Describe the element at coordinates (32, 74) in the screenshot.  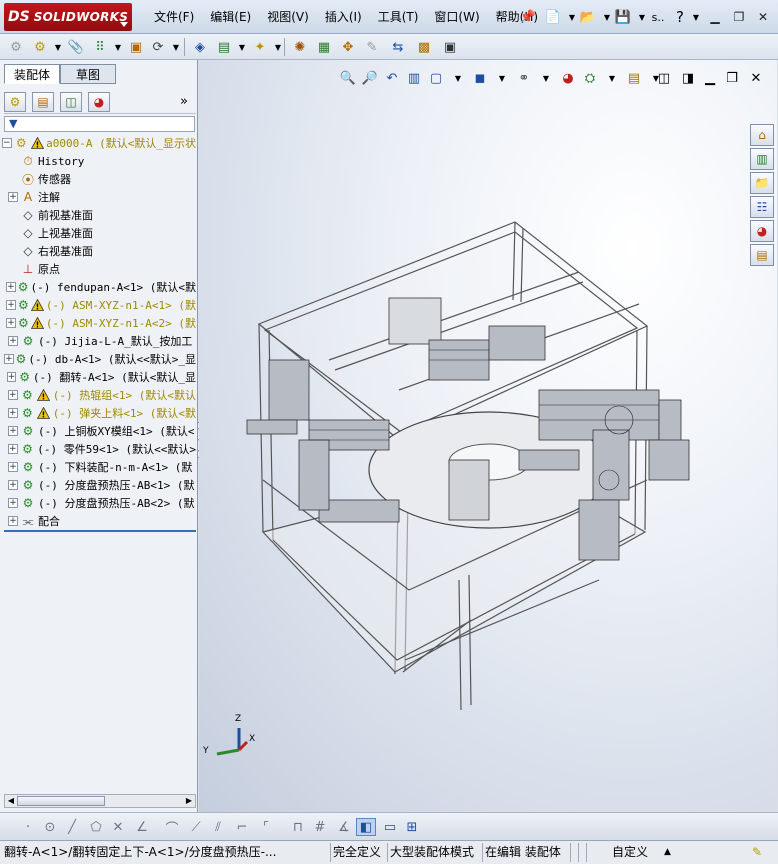
I see `tab-assembly: 装配体` at that location.